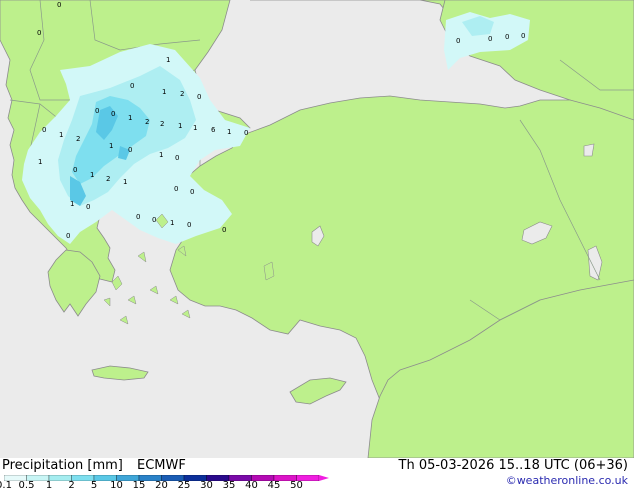  I want to click on legend-tick: 15, so click(139, 485).